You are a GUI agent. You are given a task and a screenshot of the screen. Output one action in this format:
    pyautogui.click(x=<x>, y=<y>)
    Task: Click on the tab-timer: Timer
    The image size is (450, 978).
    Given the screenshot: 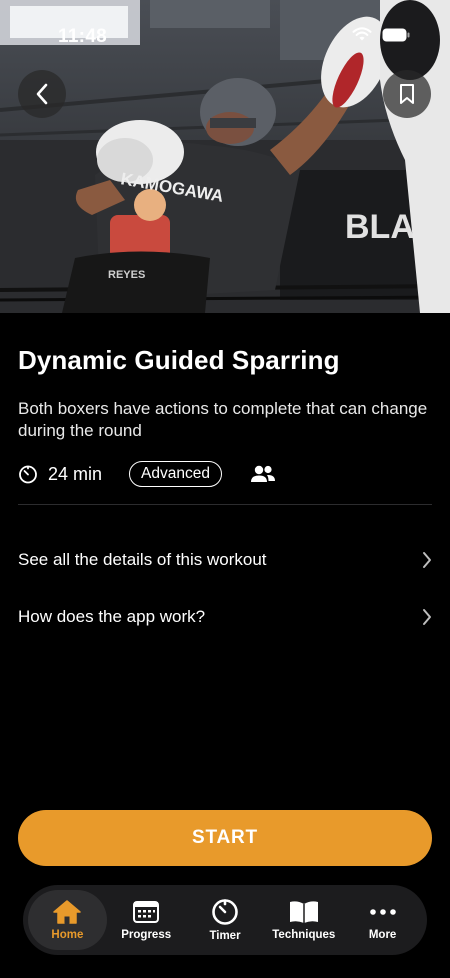 What is the action you would take?
    pyautogui.click(x=225, y=920)
    